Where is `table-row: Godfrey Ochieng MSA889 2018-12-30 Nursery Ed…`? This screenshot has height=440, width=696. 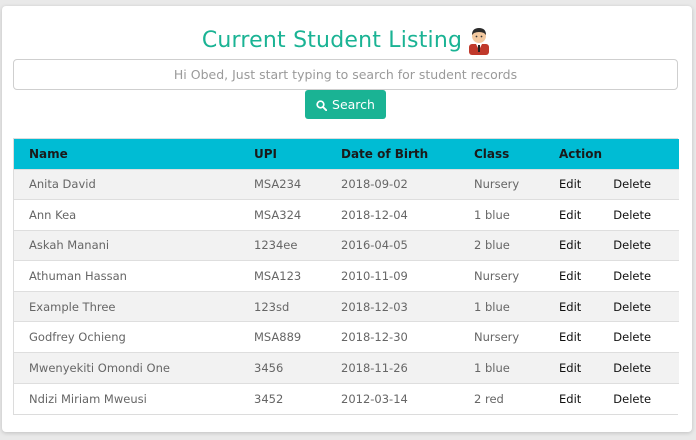 table-row: Godfrey Ochieng MSA889 2018-12-30 Nursery Ed… is located at coordinates (346, 337).